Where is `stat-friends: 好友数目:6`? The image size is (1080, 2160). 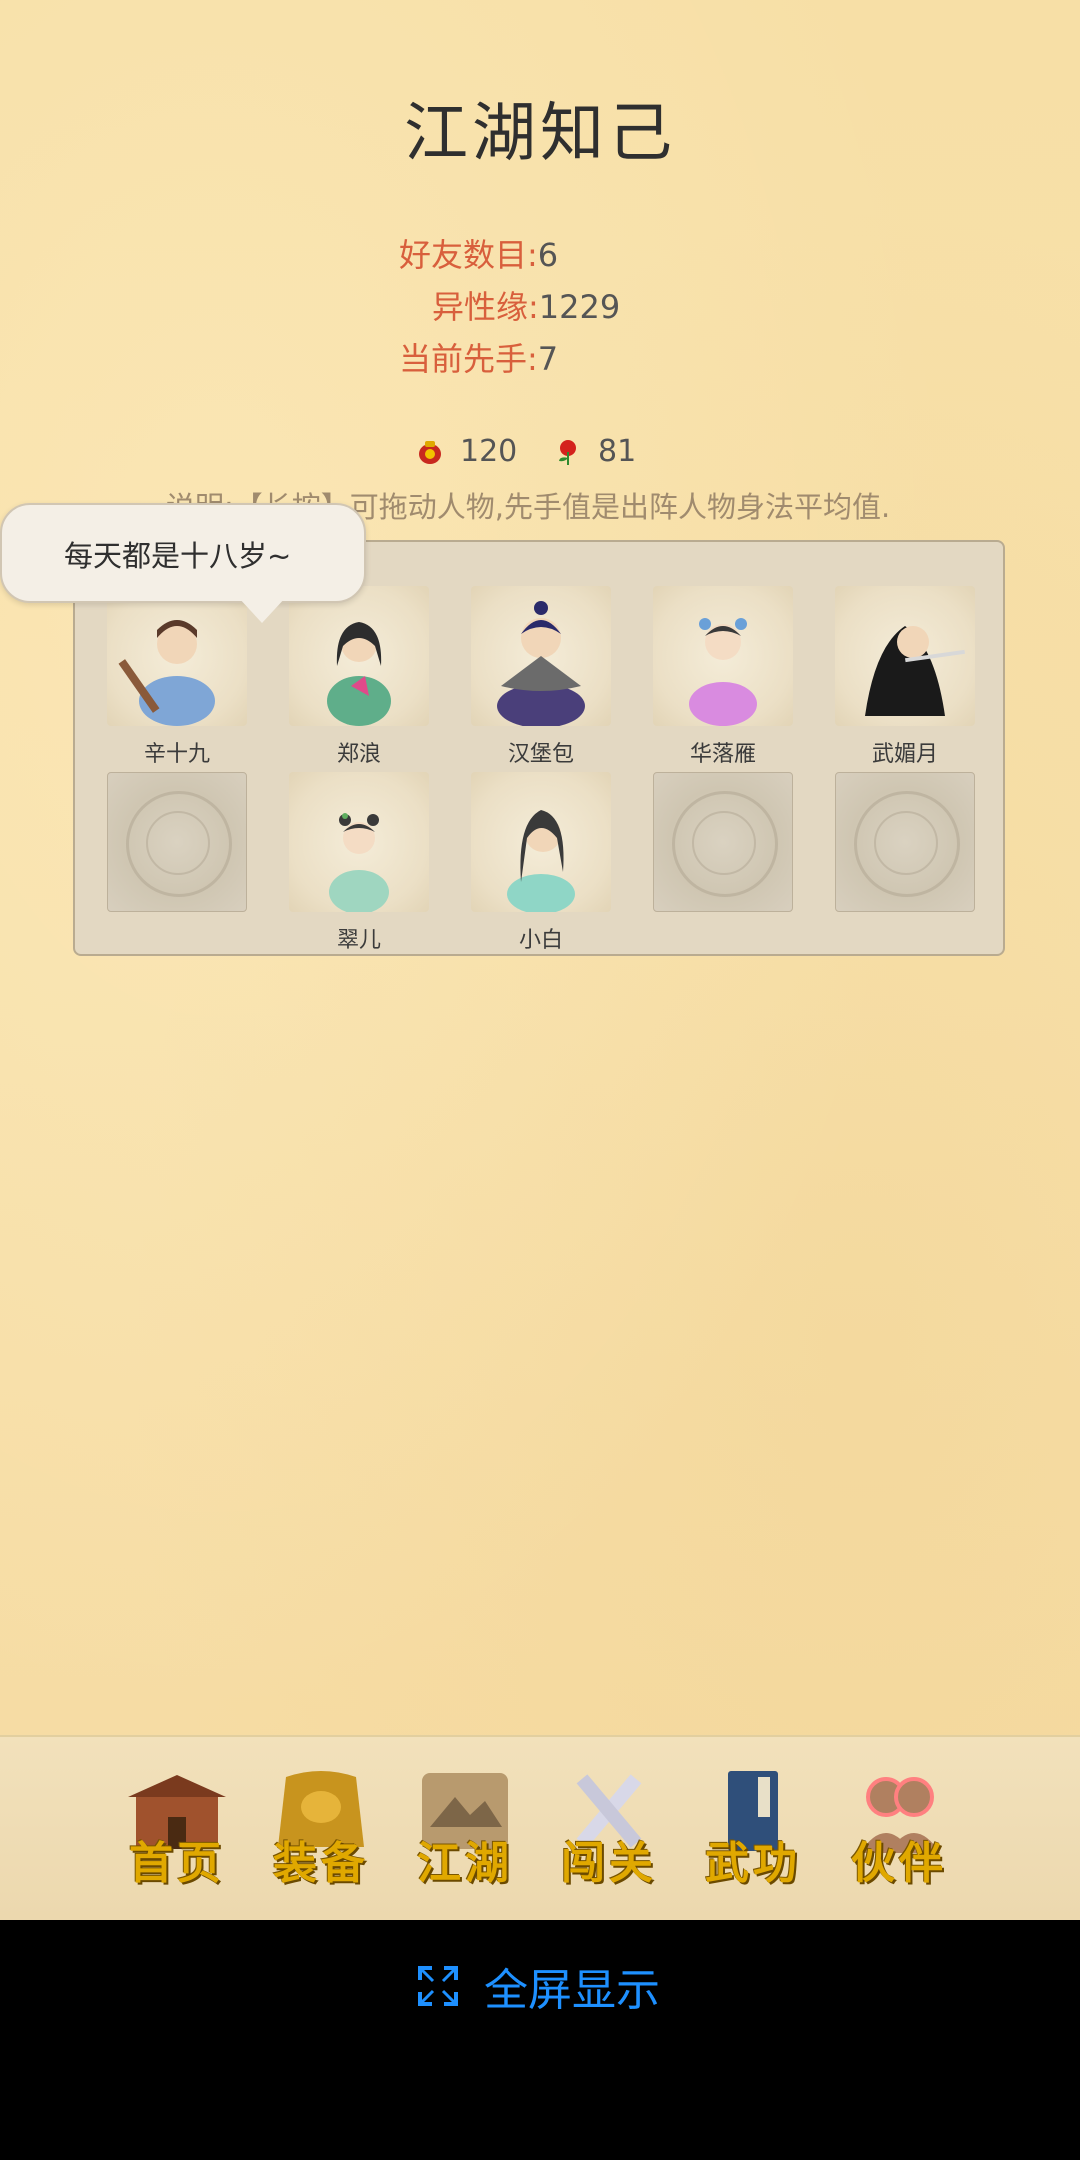
stat-friends: 好友数目:6 is located at coordinates (478, 253).